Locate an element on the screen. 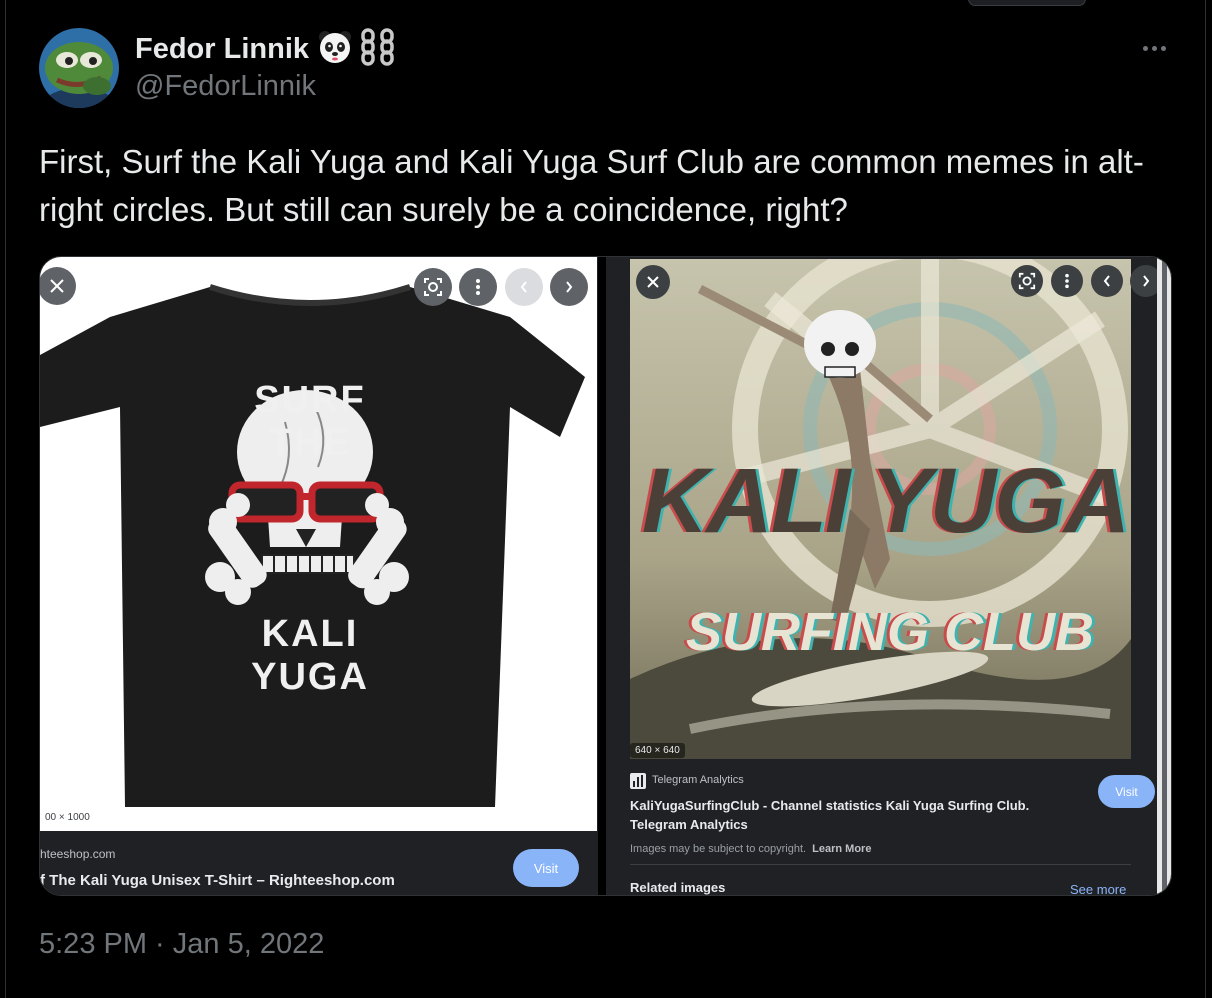 This screenshot has height=998, width=1212. panda-emoji-icon is located at coordinates (335, 49).